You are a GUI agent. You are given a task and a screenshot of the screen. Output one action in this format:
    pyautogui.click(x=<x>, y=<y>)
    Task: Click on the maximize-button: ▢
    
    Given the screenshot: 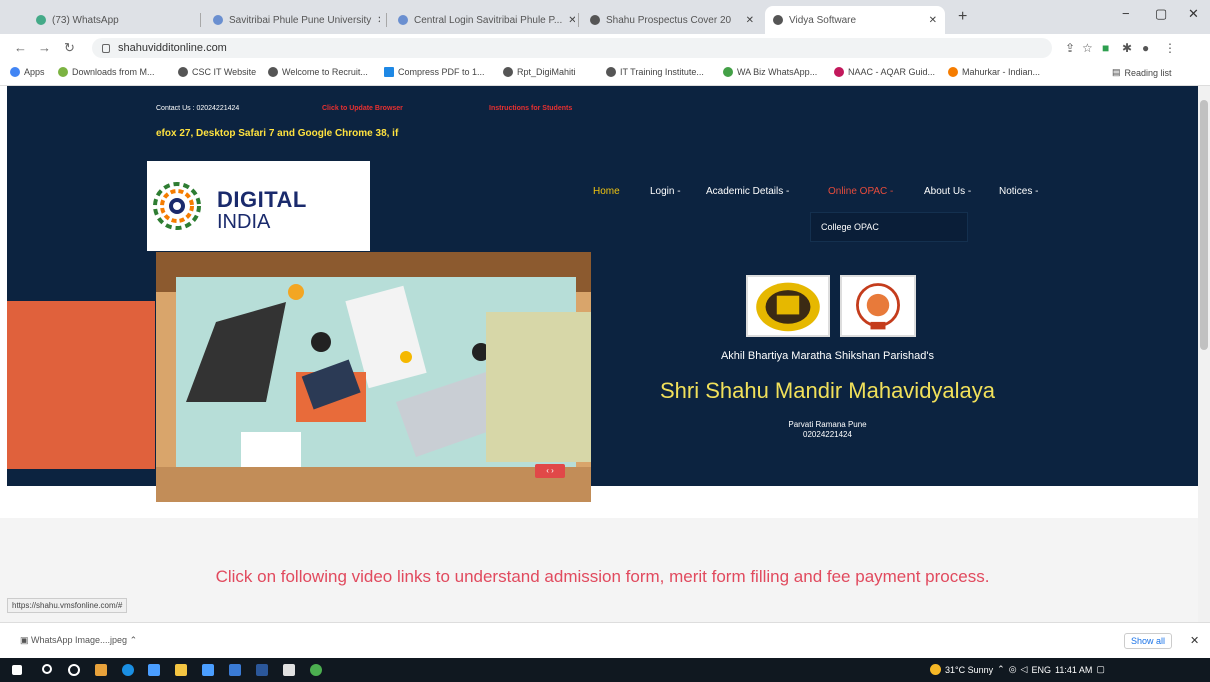 What is the action you would take?
    pyautogui.click(x=1161, y=14)
    